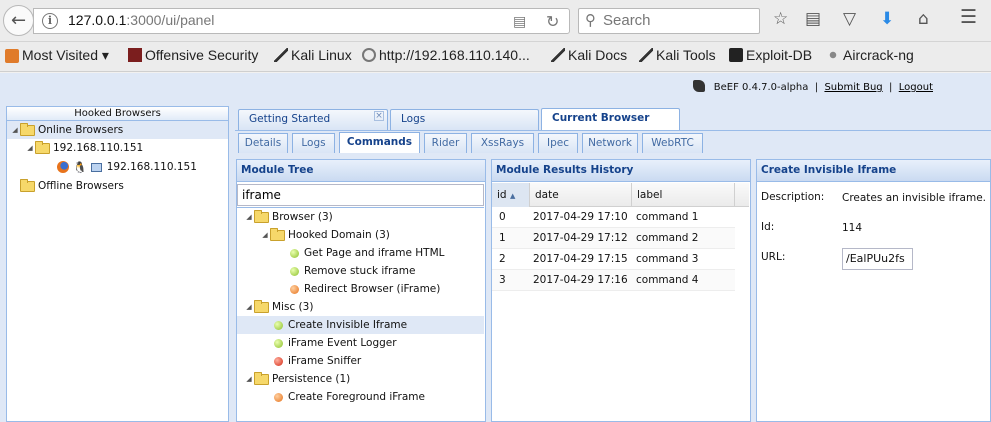 This screenshot has height=422, width=991. I want to click on subtab-ipec: Ipec, so click(558, 143).